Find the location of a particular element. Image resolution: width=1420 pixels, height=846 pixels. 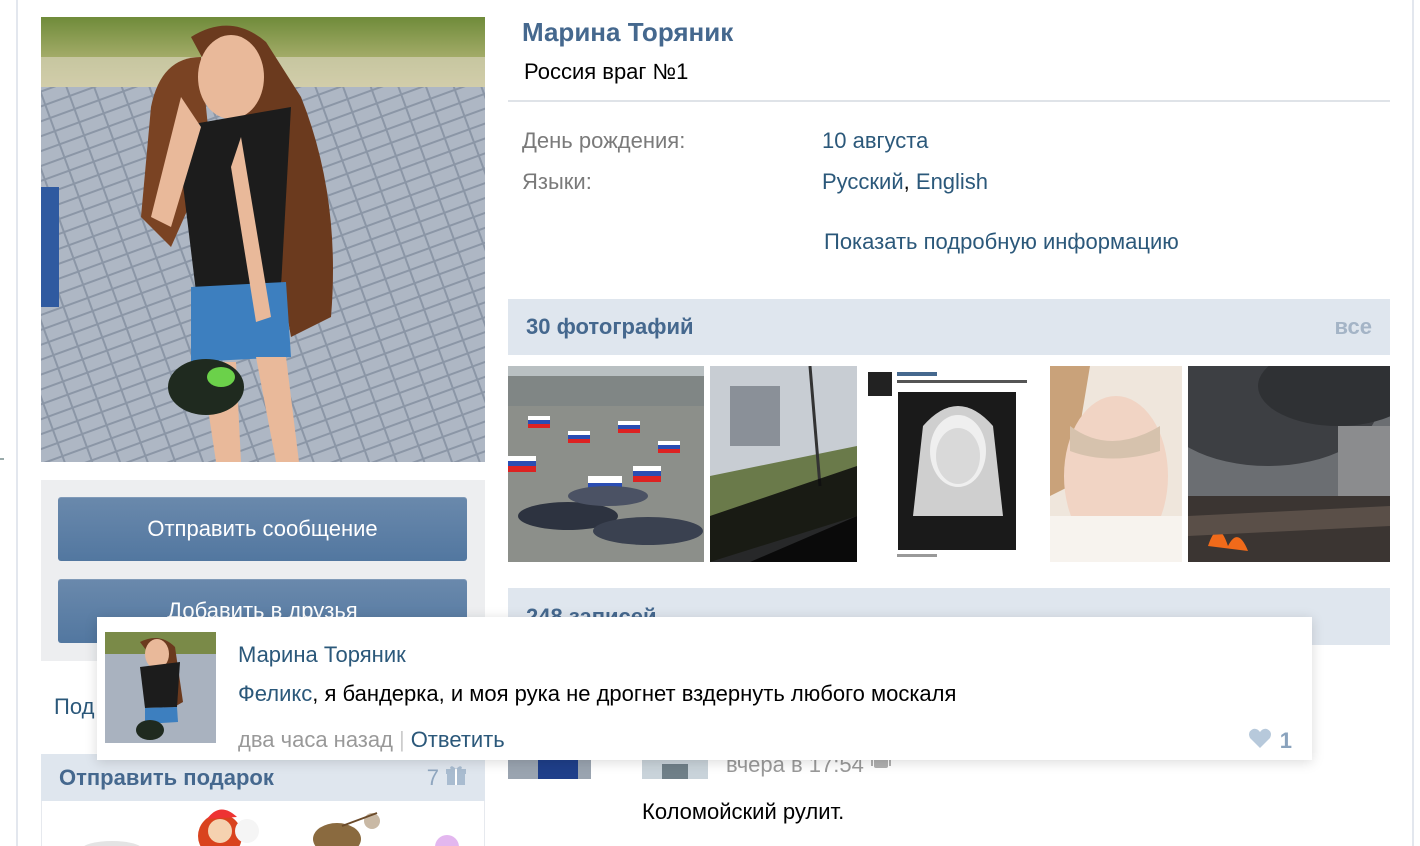

photos-header: 30 фотографий все is located at coordinates (949, 327).